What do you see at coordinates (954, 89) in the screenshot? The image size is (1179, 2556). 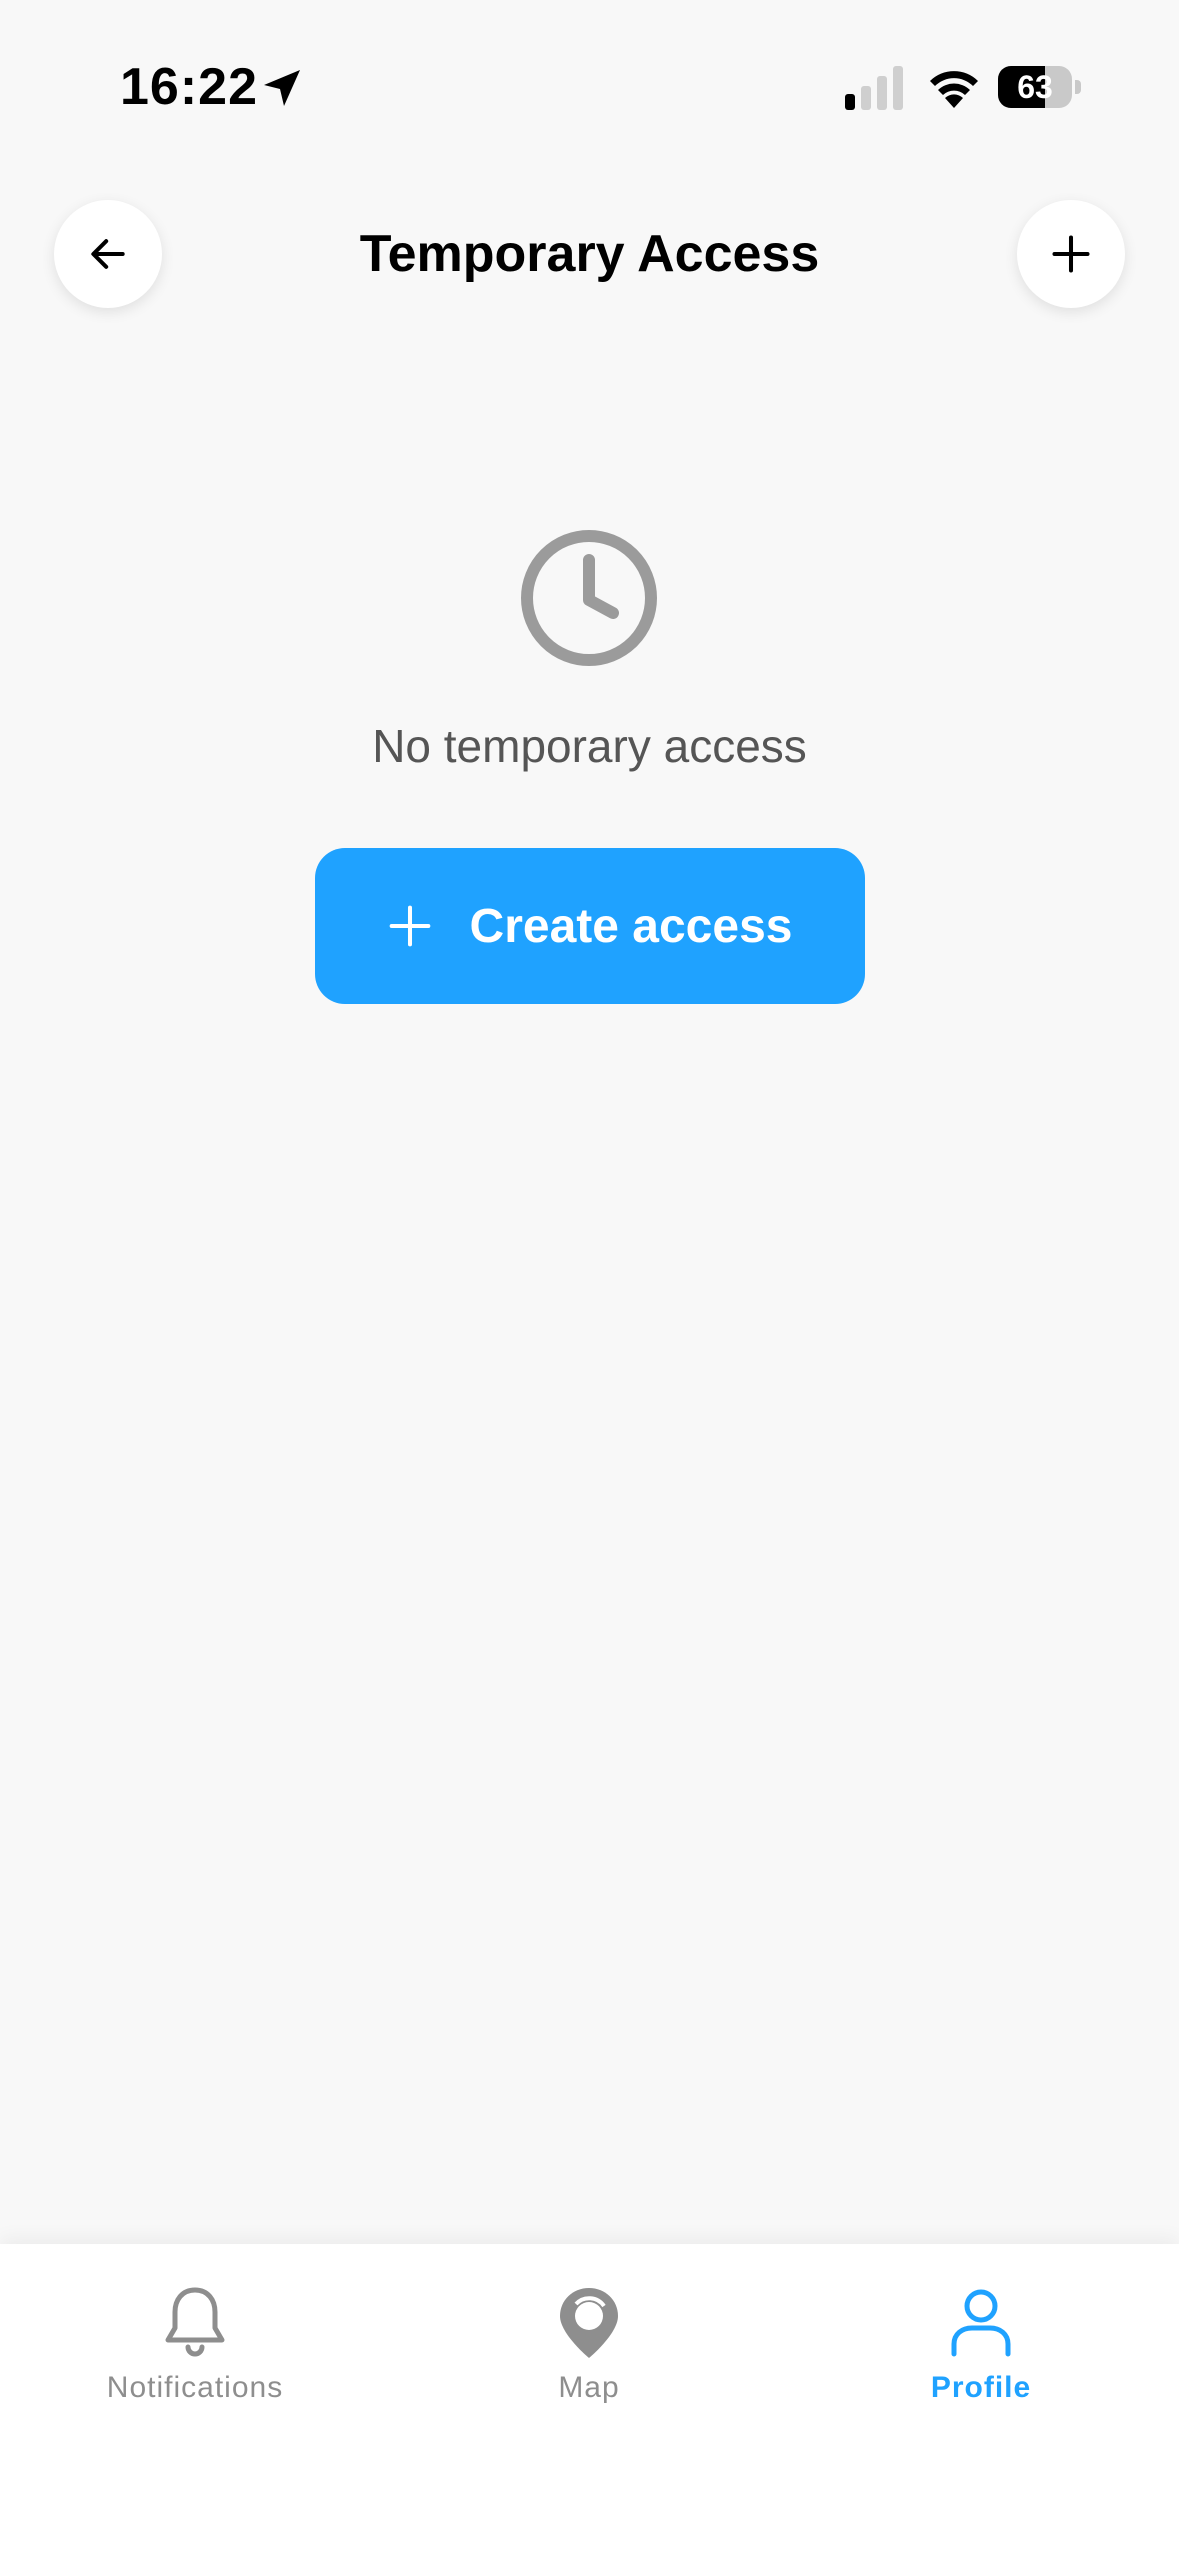 I see `wifi-icon` at bounding box center [954, 89].